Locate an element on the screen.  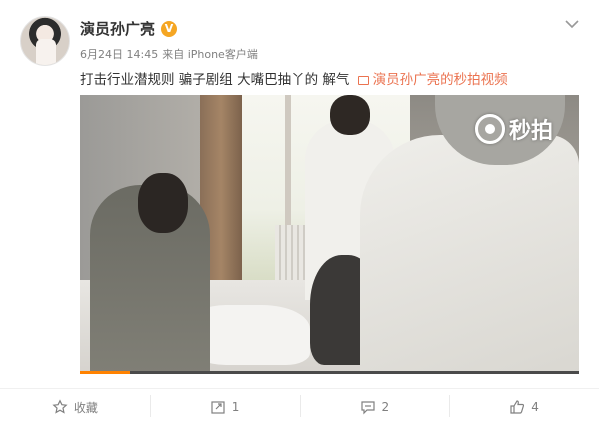
like-icon is located at coordinates (517, 407).